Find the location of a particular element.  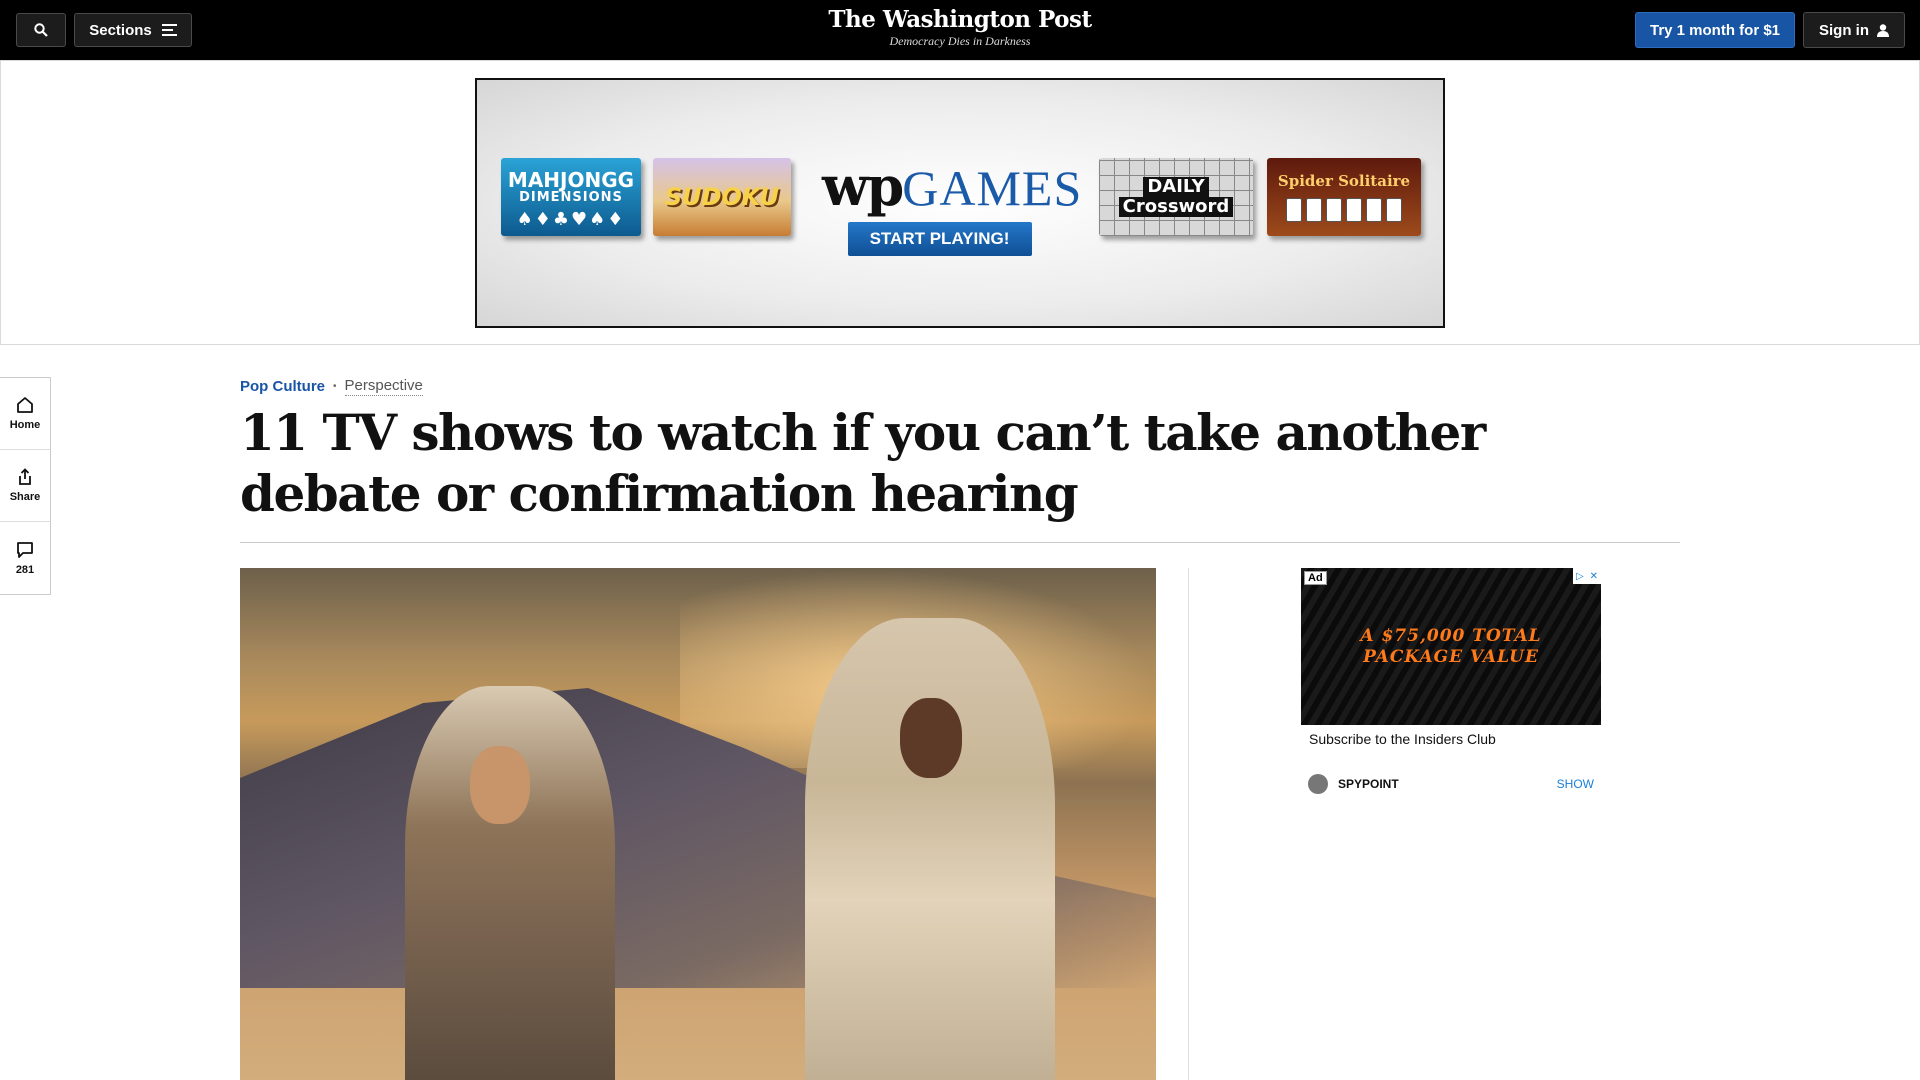

sidebar-ad-headline: A $75,000 TOTAL PACKAGE VALUE is located at coordinates (1451, 647).